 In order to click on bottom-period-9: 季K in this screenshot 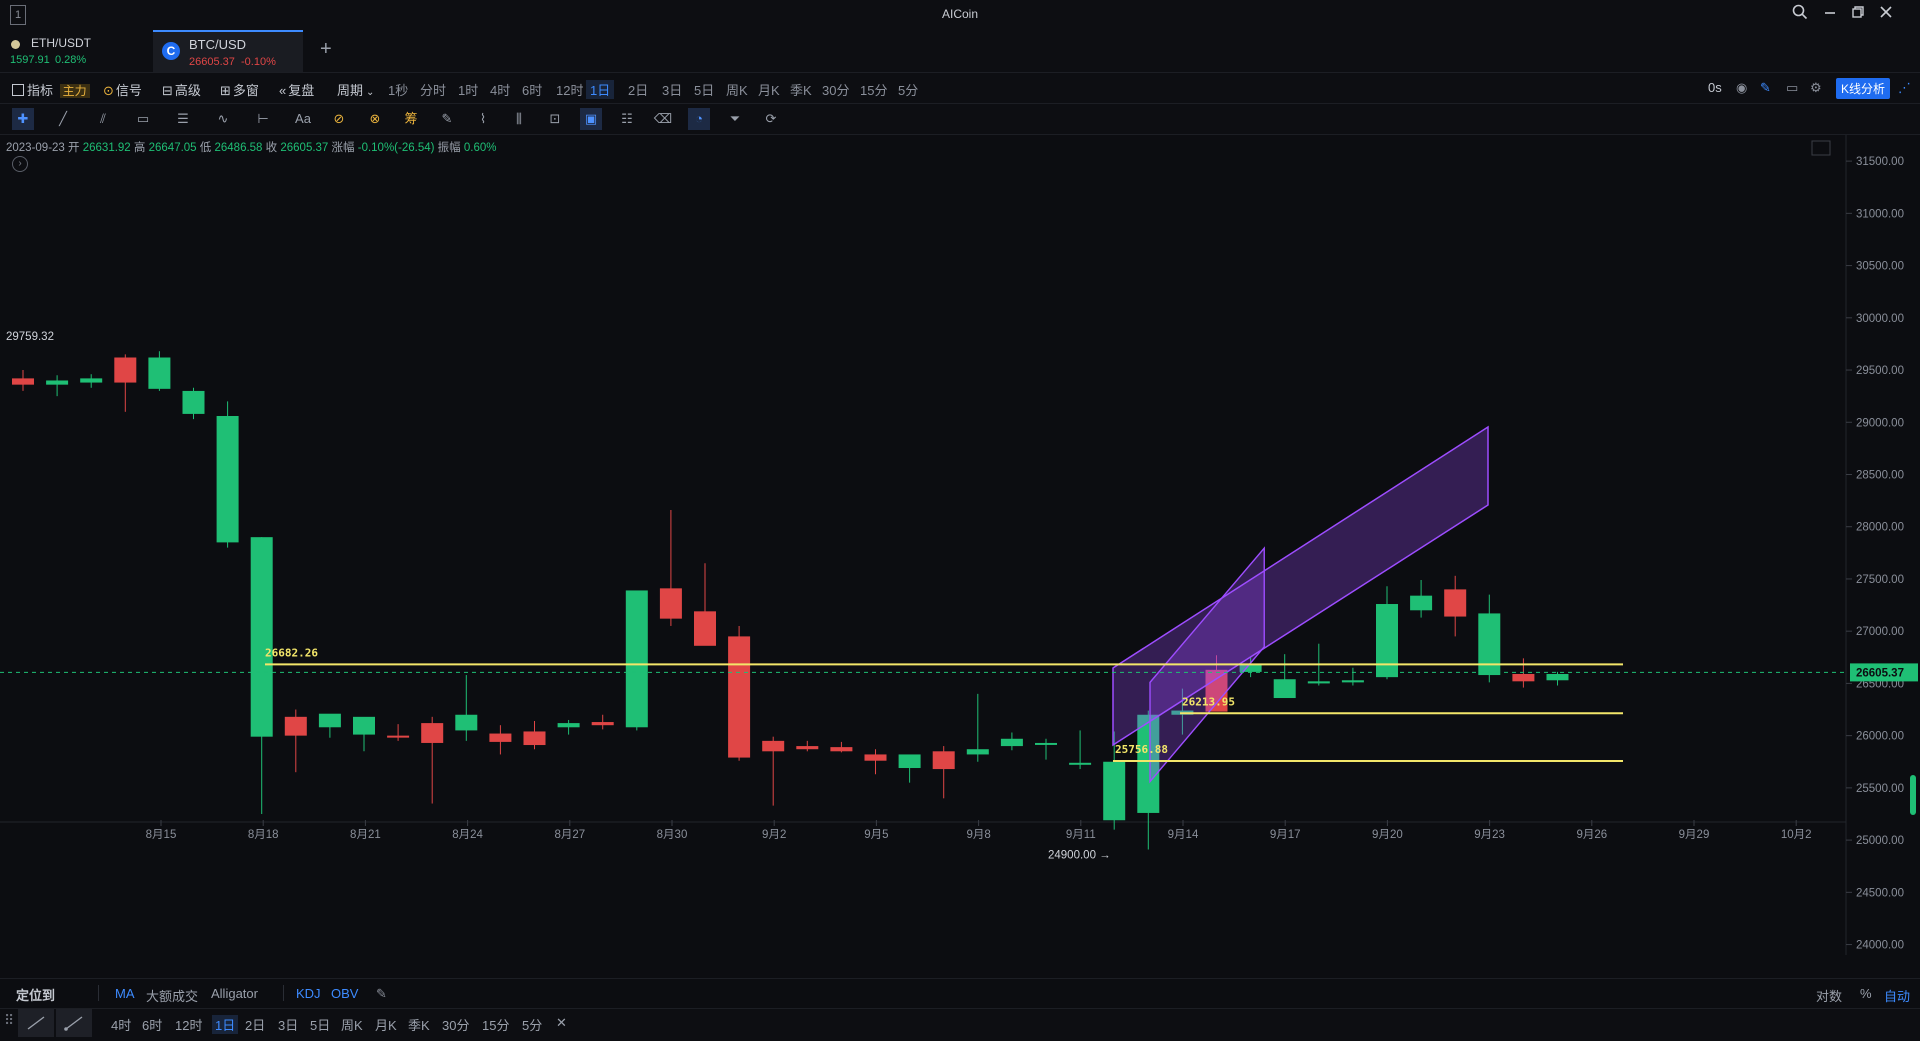, I will do `click(419, 1024)`.